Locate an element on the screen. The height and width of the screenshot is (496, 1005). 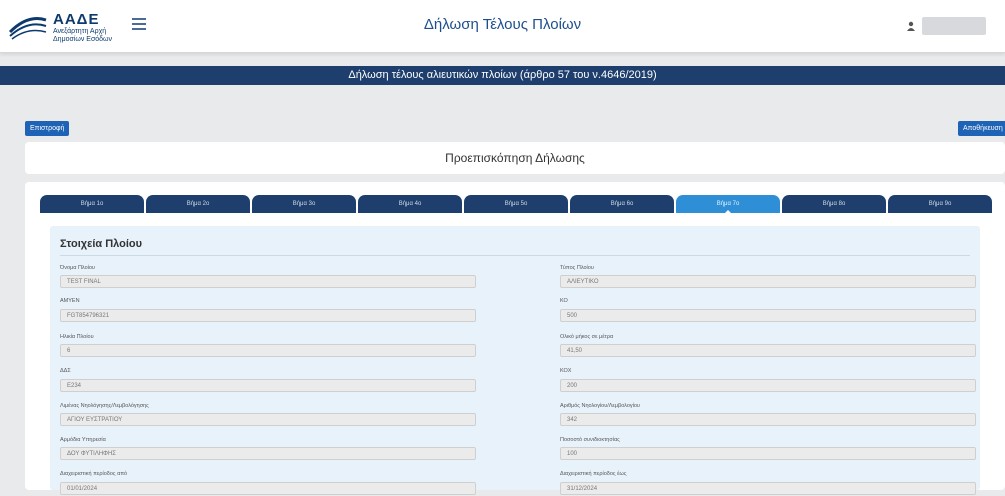
dds-label: ΔΔΣ is located at coordinates (65, 371).